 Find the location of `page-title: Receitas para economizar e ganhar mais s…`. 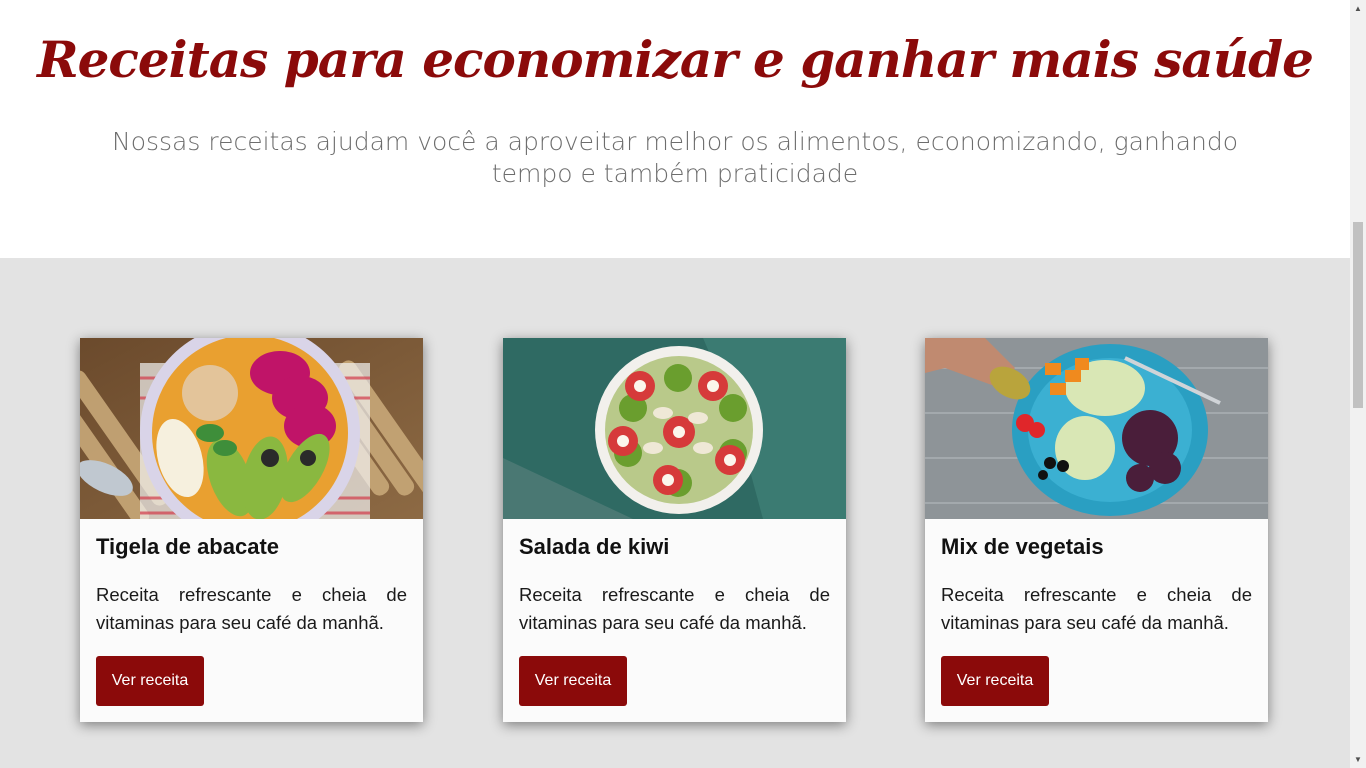

page-title: Receitas para economizar e ganhar mais s… is located at coordinates (675, 59).